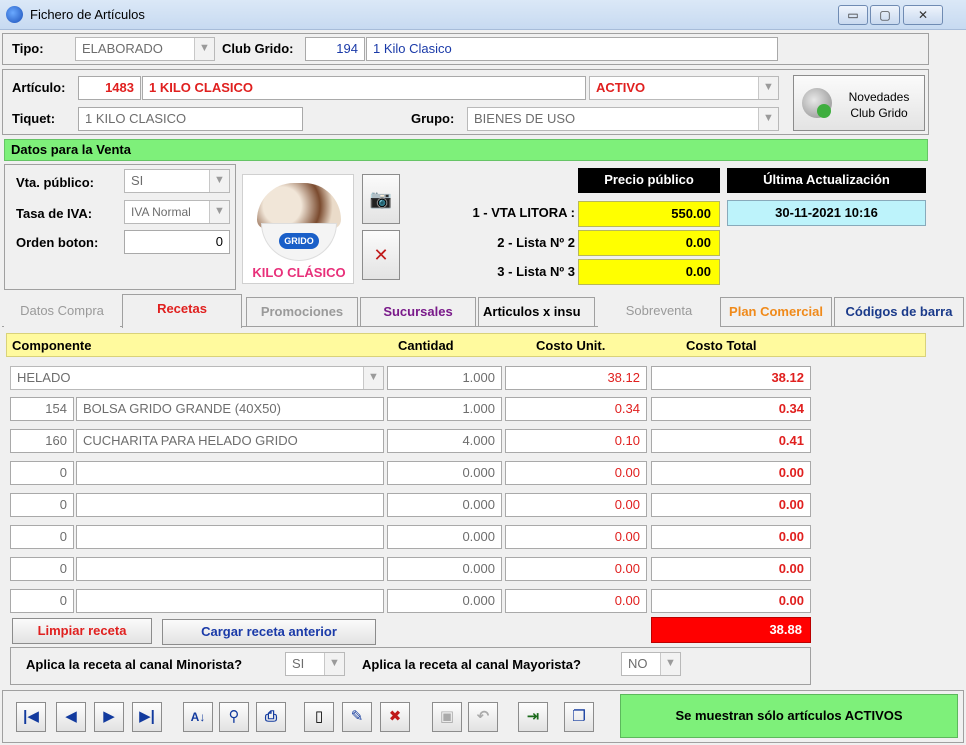  I want to click on grupo-select: BIENES DE USO ▼, so click(623, 119).